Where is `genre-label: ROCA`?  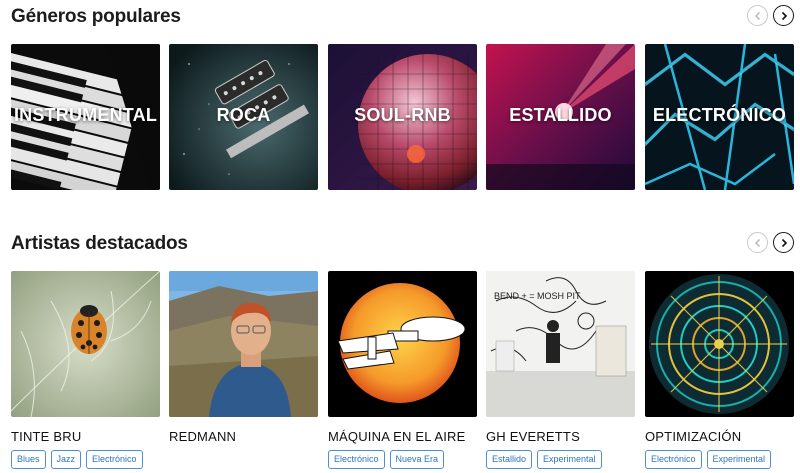 genre-label: ROCA is located at coordinates (243, 115).